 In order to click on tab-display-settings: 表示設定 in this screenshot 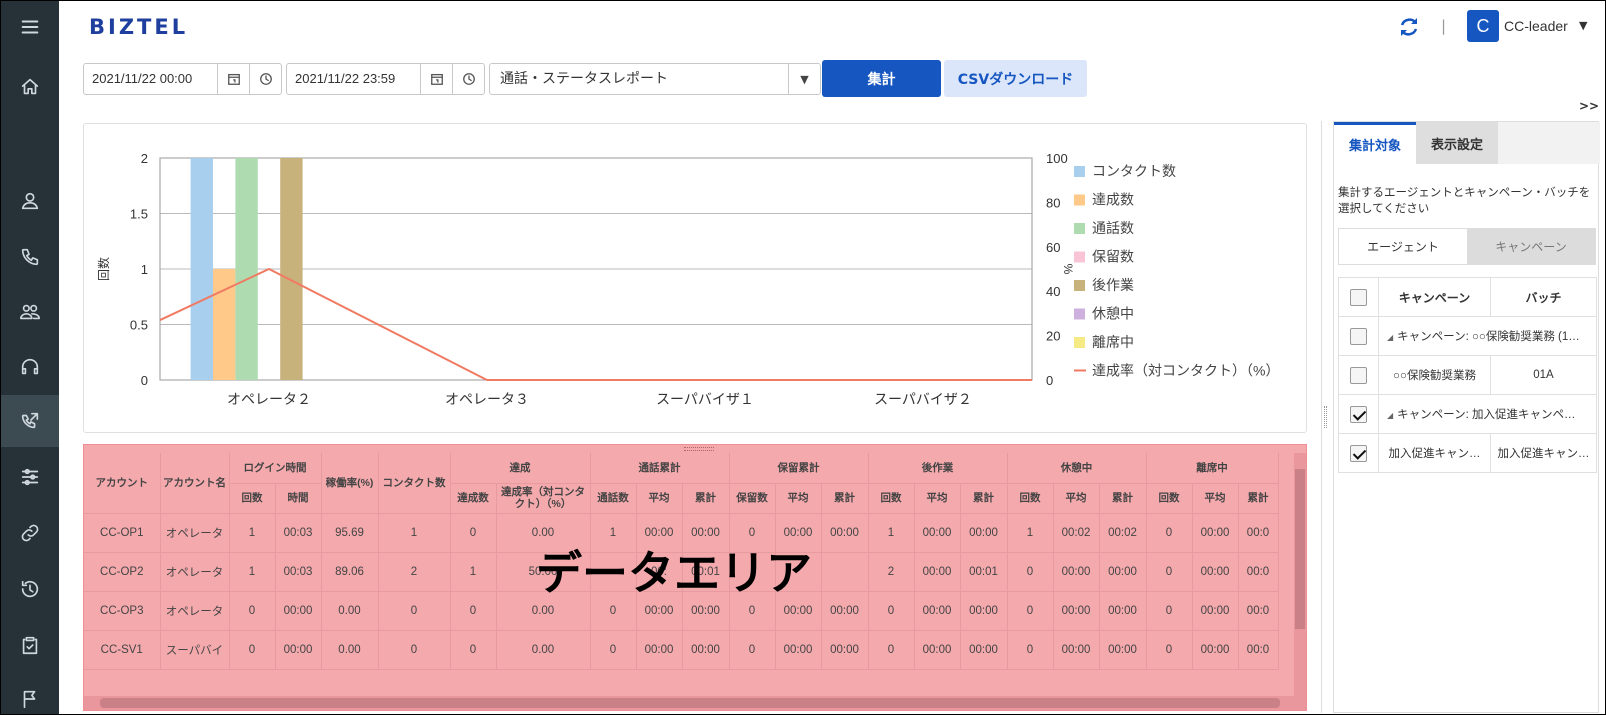, I will do `click(1457, 143)`.